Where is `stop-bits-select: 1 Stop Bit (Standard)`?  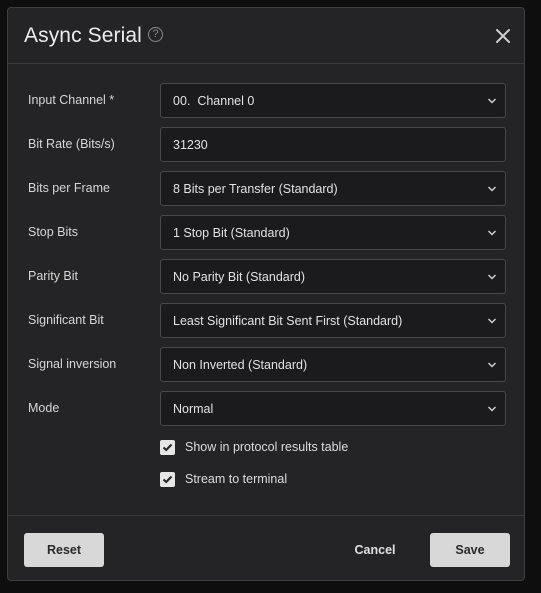
stop-bits-select: 1 Stop Bit (Standard) is located at coordinates (333, 232).